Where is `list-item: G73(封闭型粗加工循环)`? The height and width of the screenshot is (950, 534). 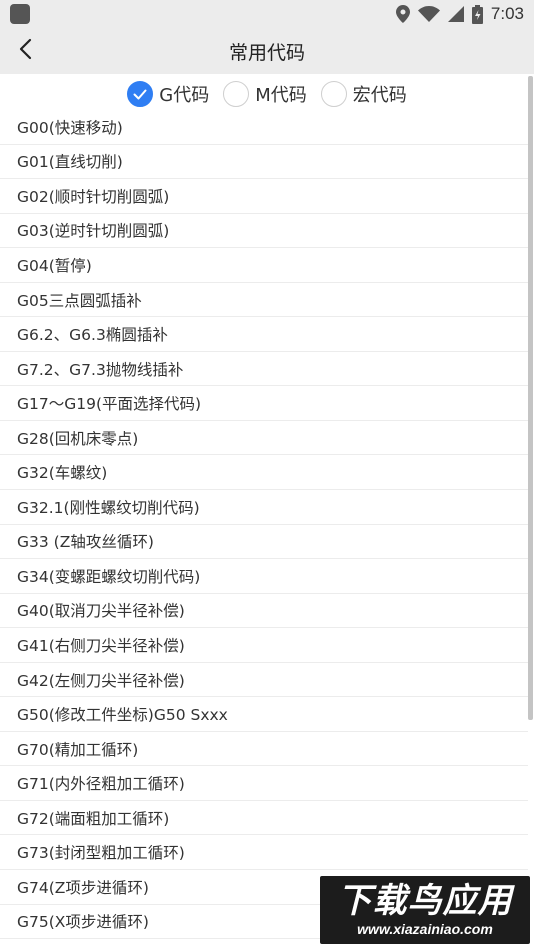
list-item: G73(封闭型粗加工循环) is located at coordinates (264, 853).